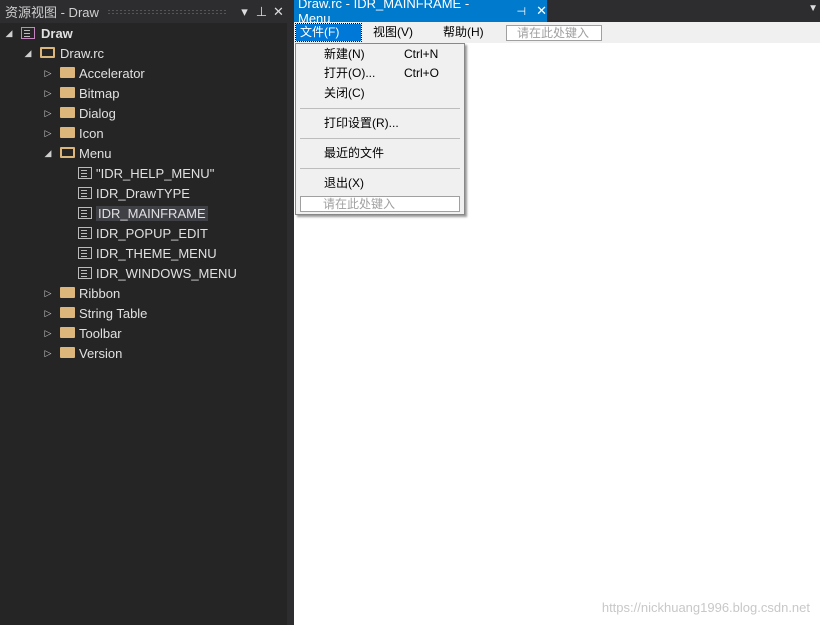 This screenshot has width=820, height=625. Describe the element at coordinates (420, 13) in the screenshot. I see `tab-draw-rc-menu: Draw.rc - IDR_MAINFRAME - Menu ⊣ ✕` at that location.